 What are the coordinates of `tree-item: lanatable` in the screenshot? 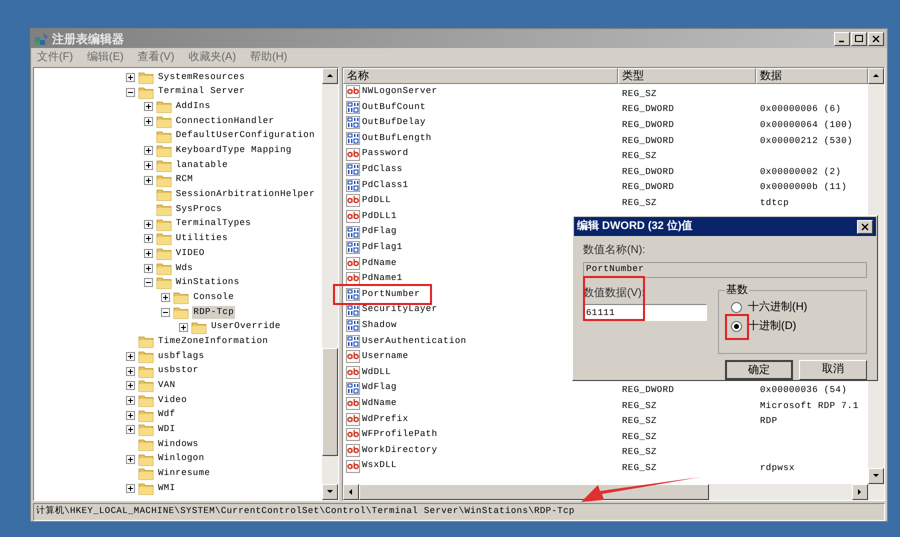 It's located at (201, 165).